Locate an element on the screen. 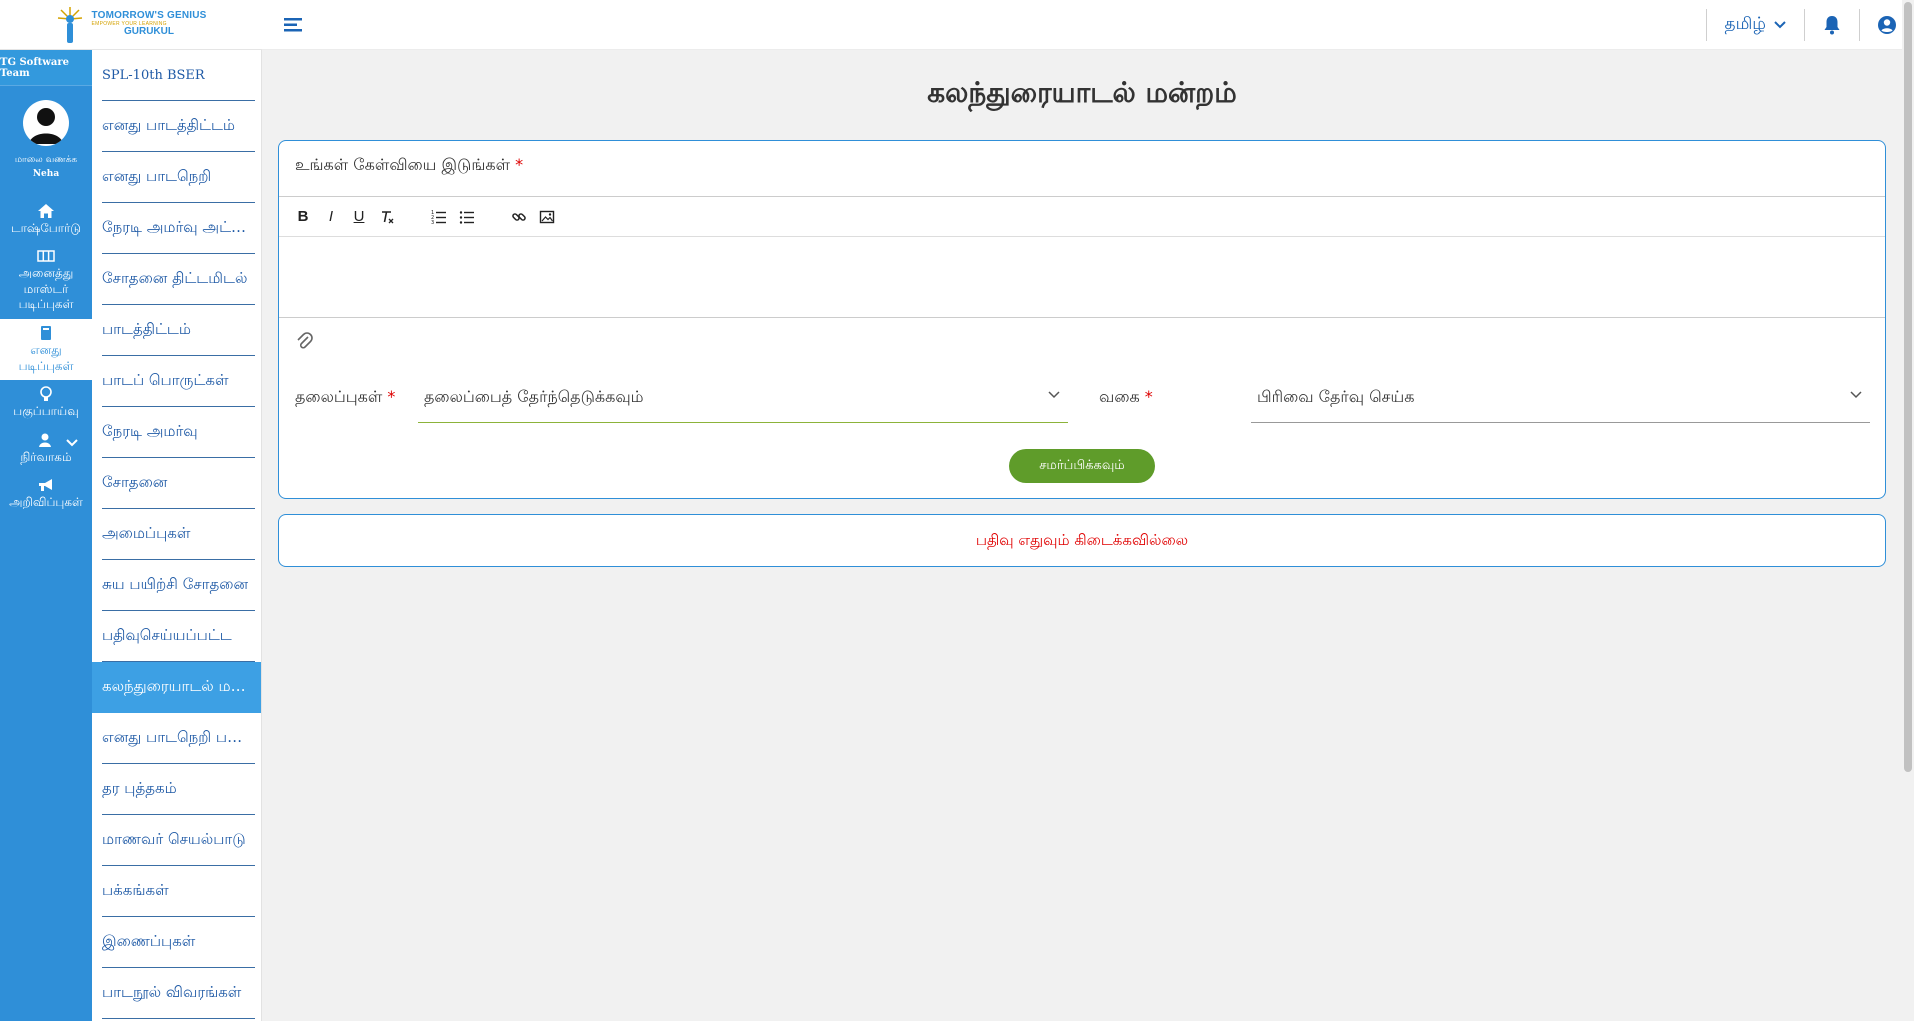  rail-item-my-courses: எனது படிப்புகள் is located at coordinates (46, 349).